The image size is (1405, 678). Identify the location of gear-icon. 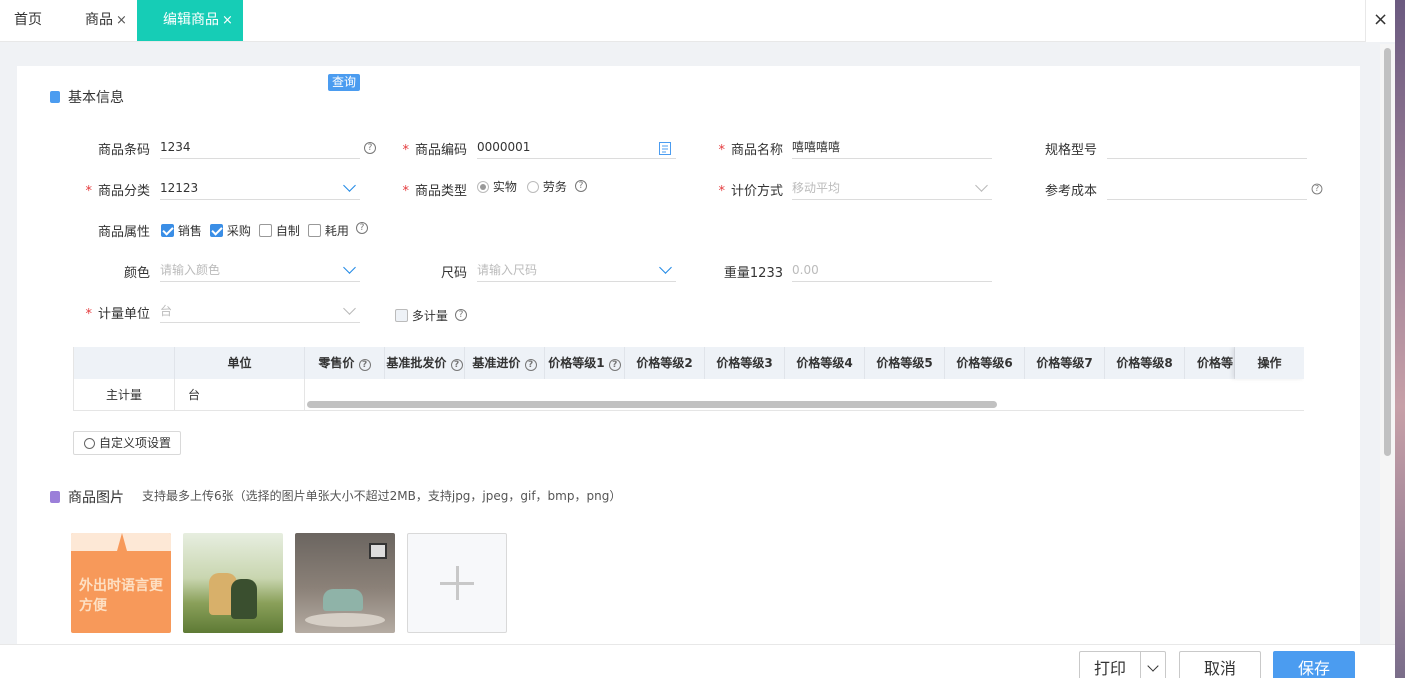
(89, 443).